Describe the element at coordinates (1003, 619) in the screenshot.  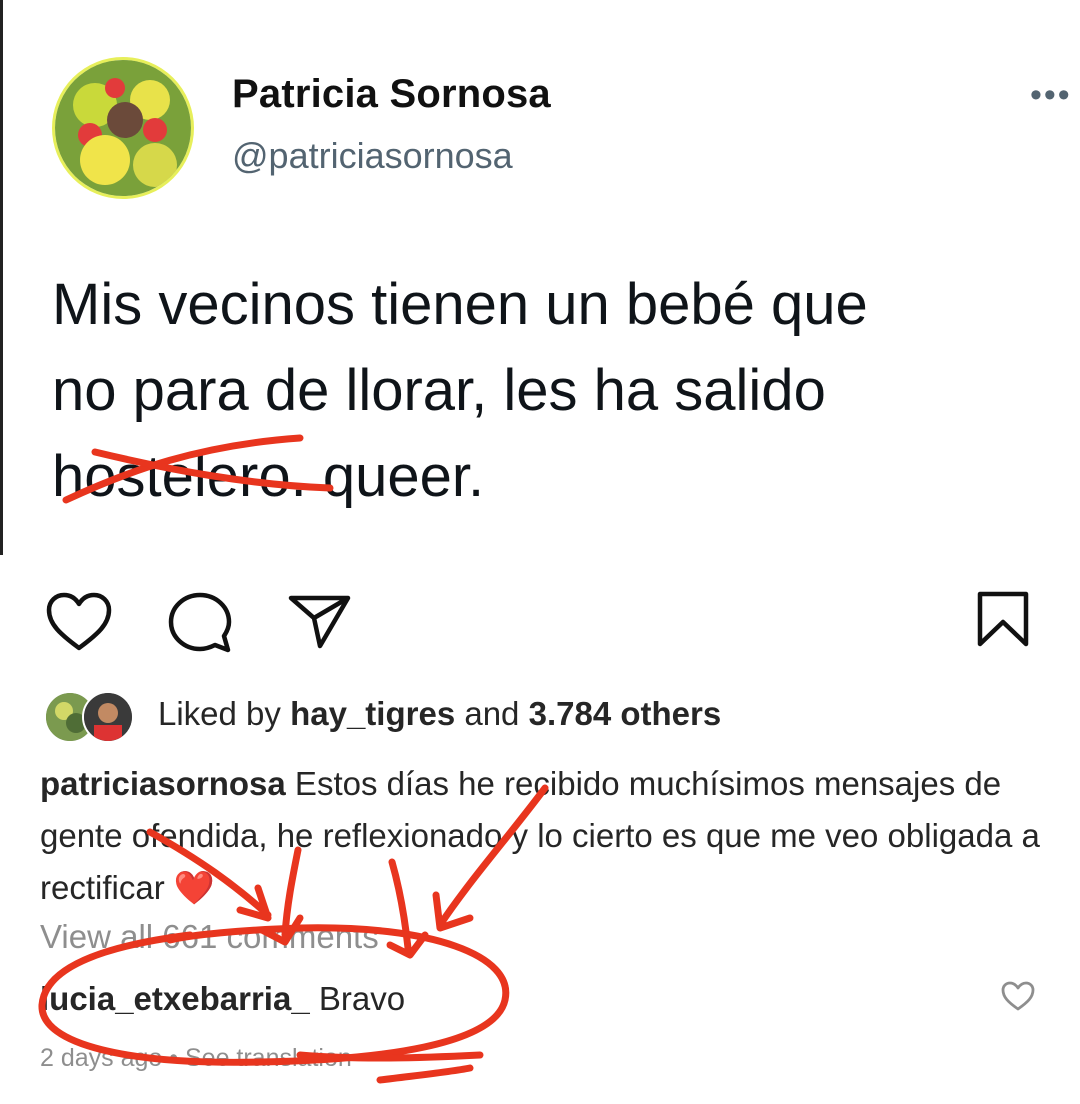
I see `bookmark-icon` at that location.